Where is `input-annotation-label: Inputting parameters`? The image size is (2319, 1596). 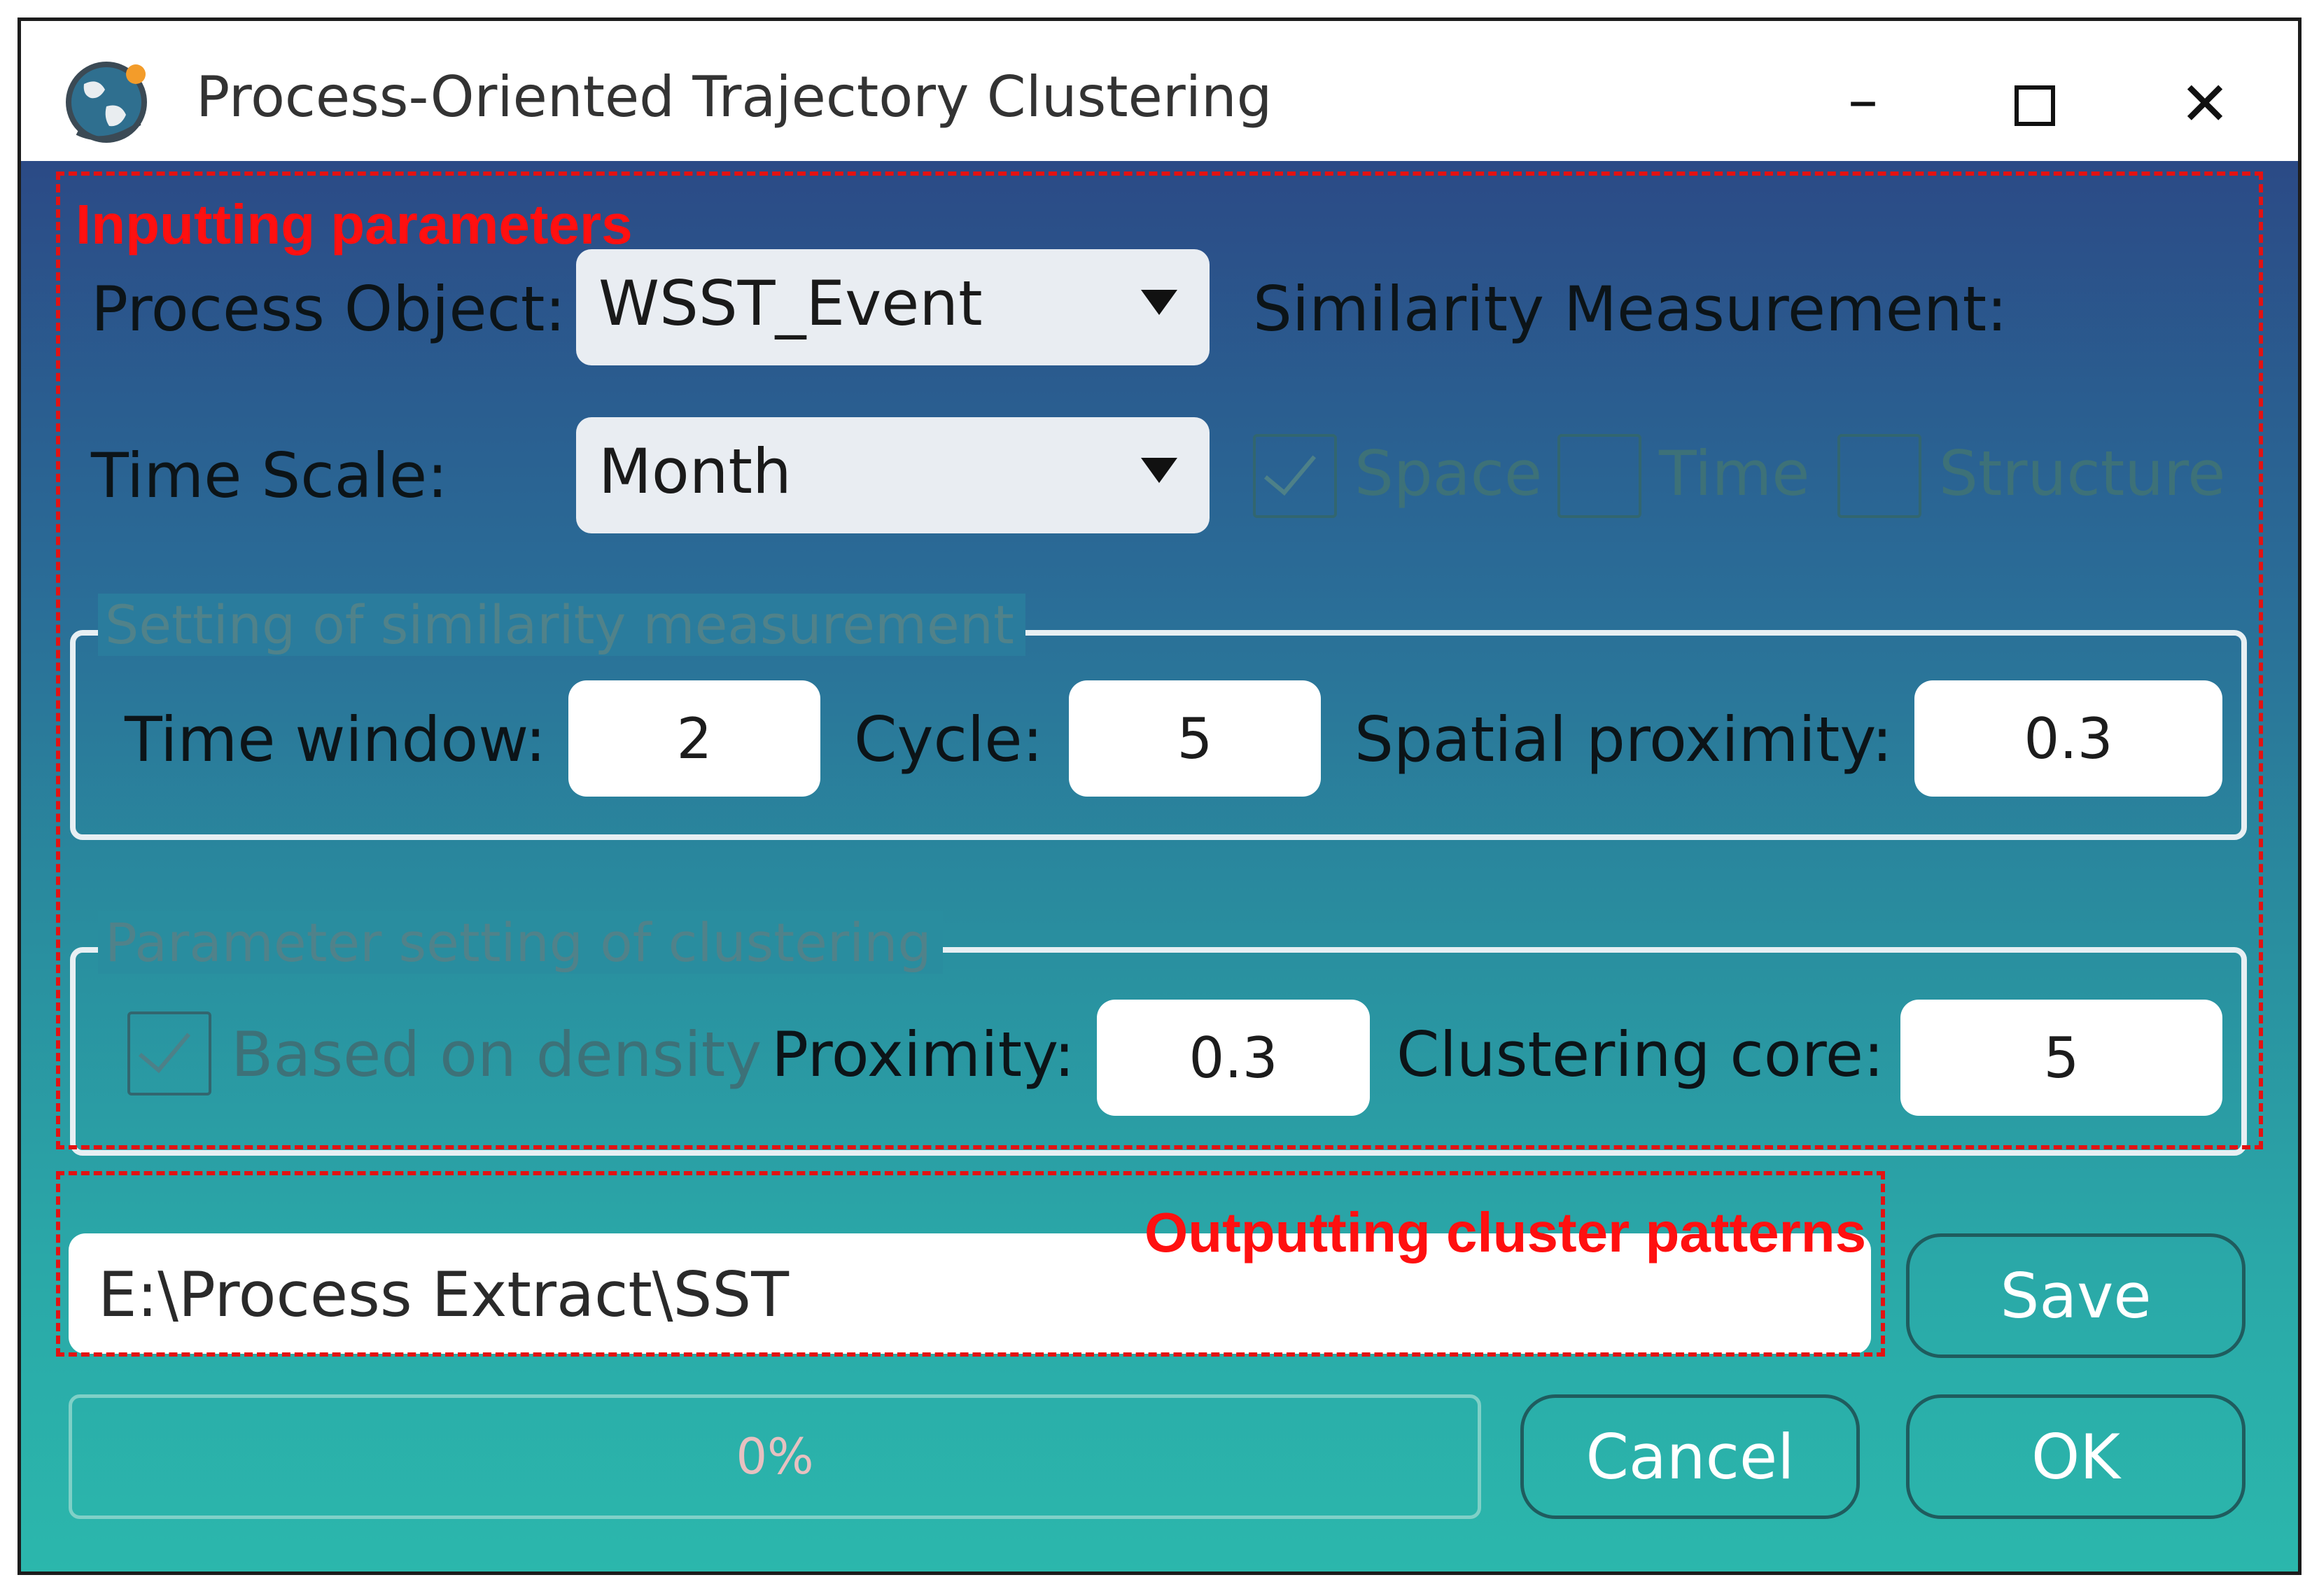 input-annotation-label: Inputting parameters is located at coordinates (355, 224).